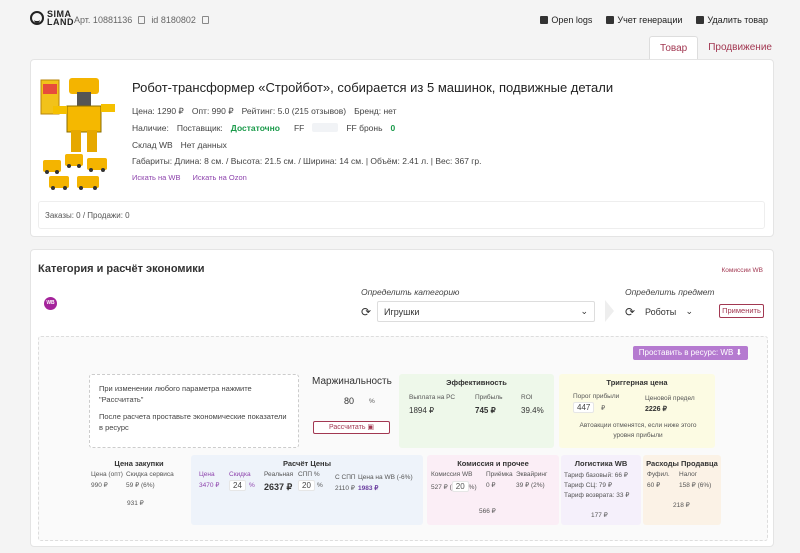  I want to click on logistics-total: 177 ₽, so click(599, 515).